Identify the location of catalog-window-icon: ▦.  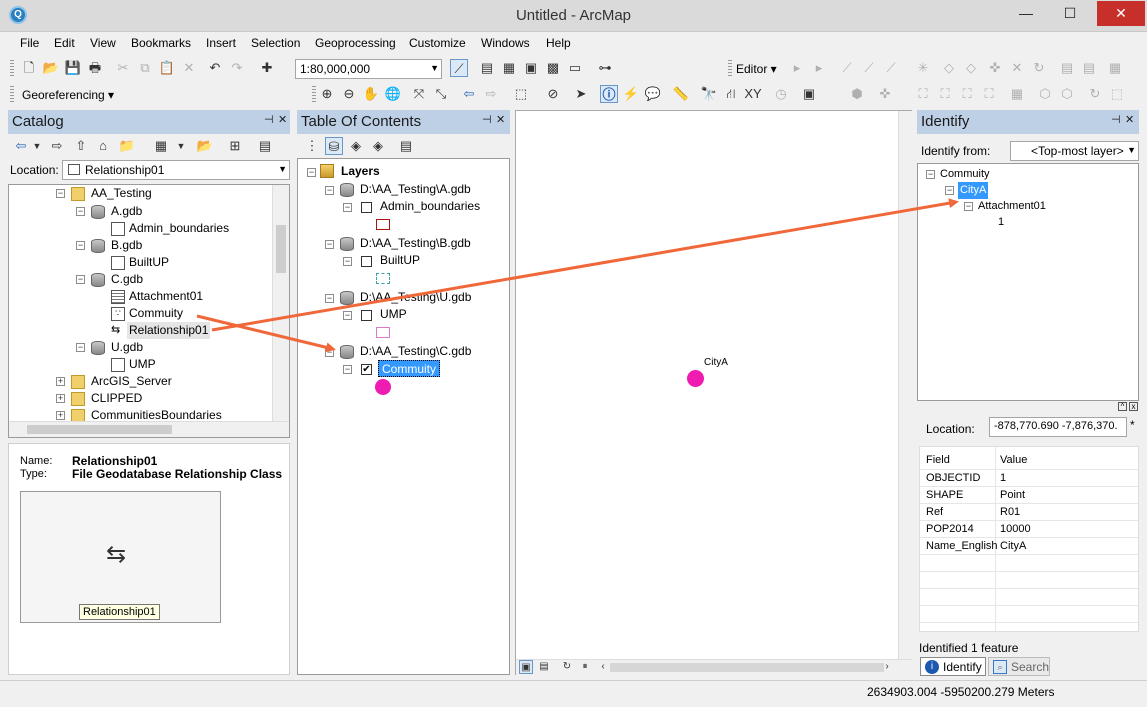
(509, 68).